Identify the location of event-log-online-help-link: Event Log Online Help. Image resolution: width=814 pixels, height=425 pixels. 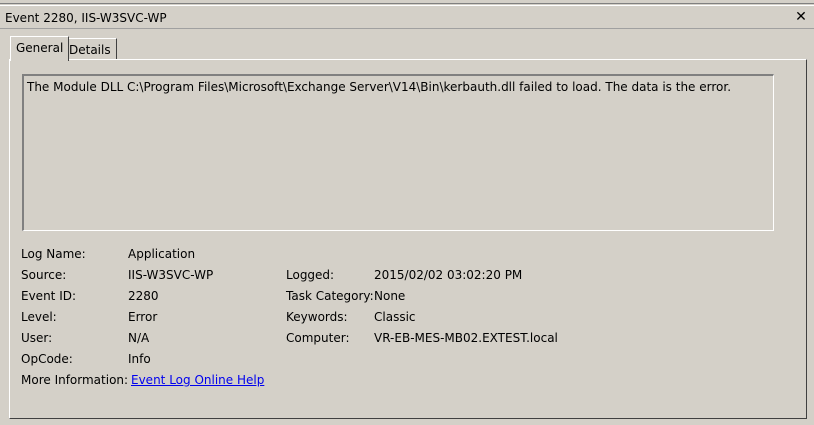
(197, 380).